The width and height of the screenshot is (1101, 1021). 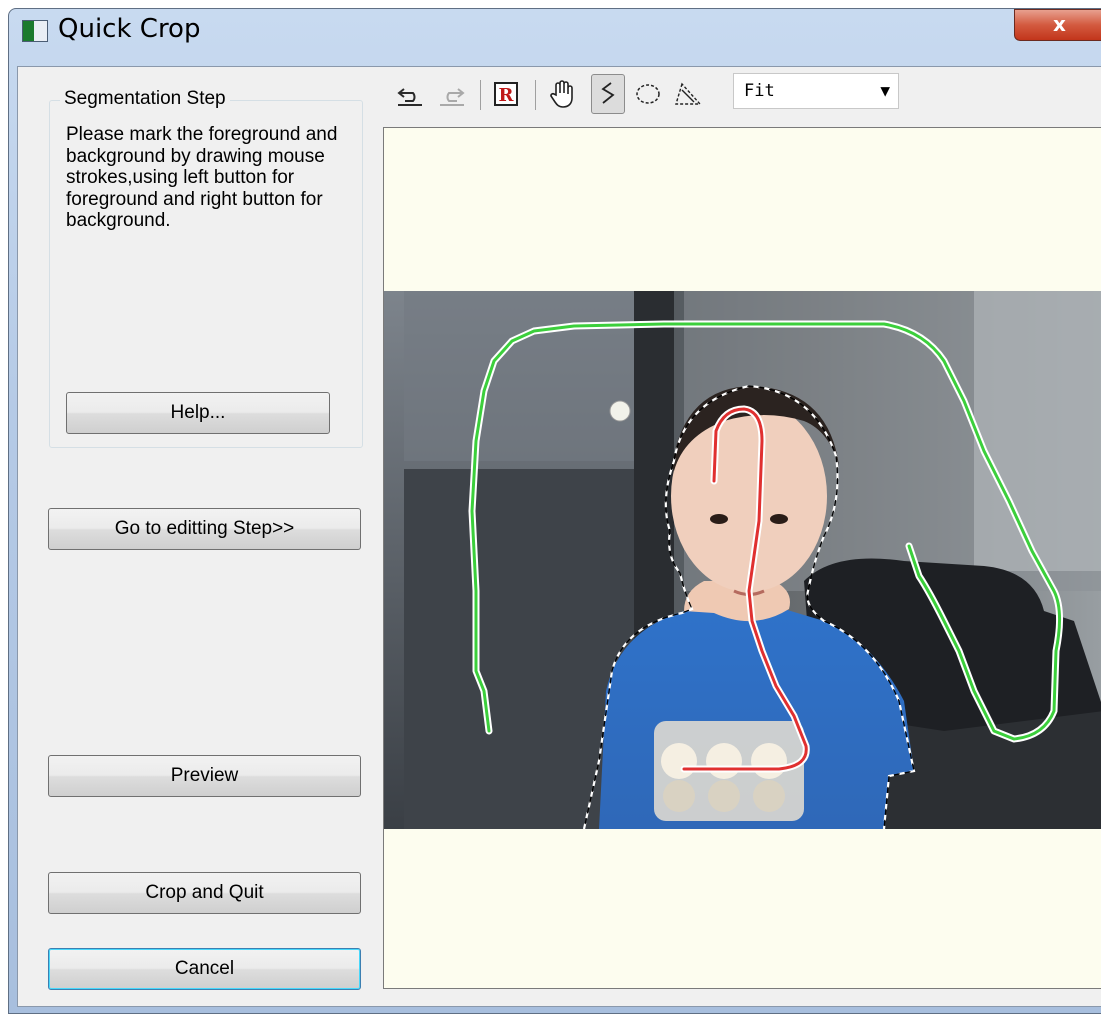 What do you see at coordinates (204, 529) in the screenshot?
I see `go-to-editing-step-button: Go to editting Step>>` at bounding box center [204, 529].